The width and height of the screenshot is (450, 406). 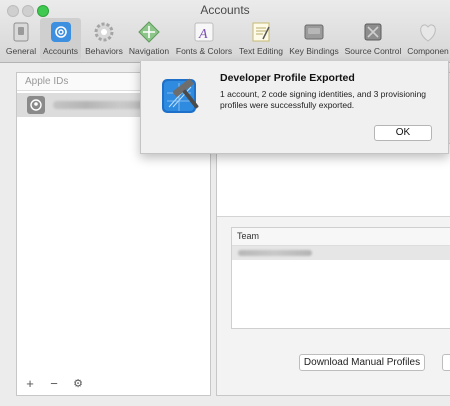 I want to click on team-column-header: Team, so click(x=341, y=237).